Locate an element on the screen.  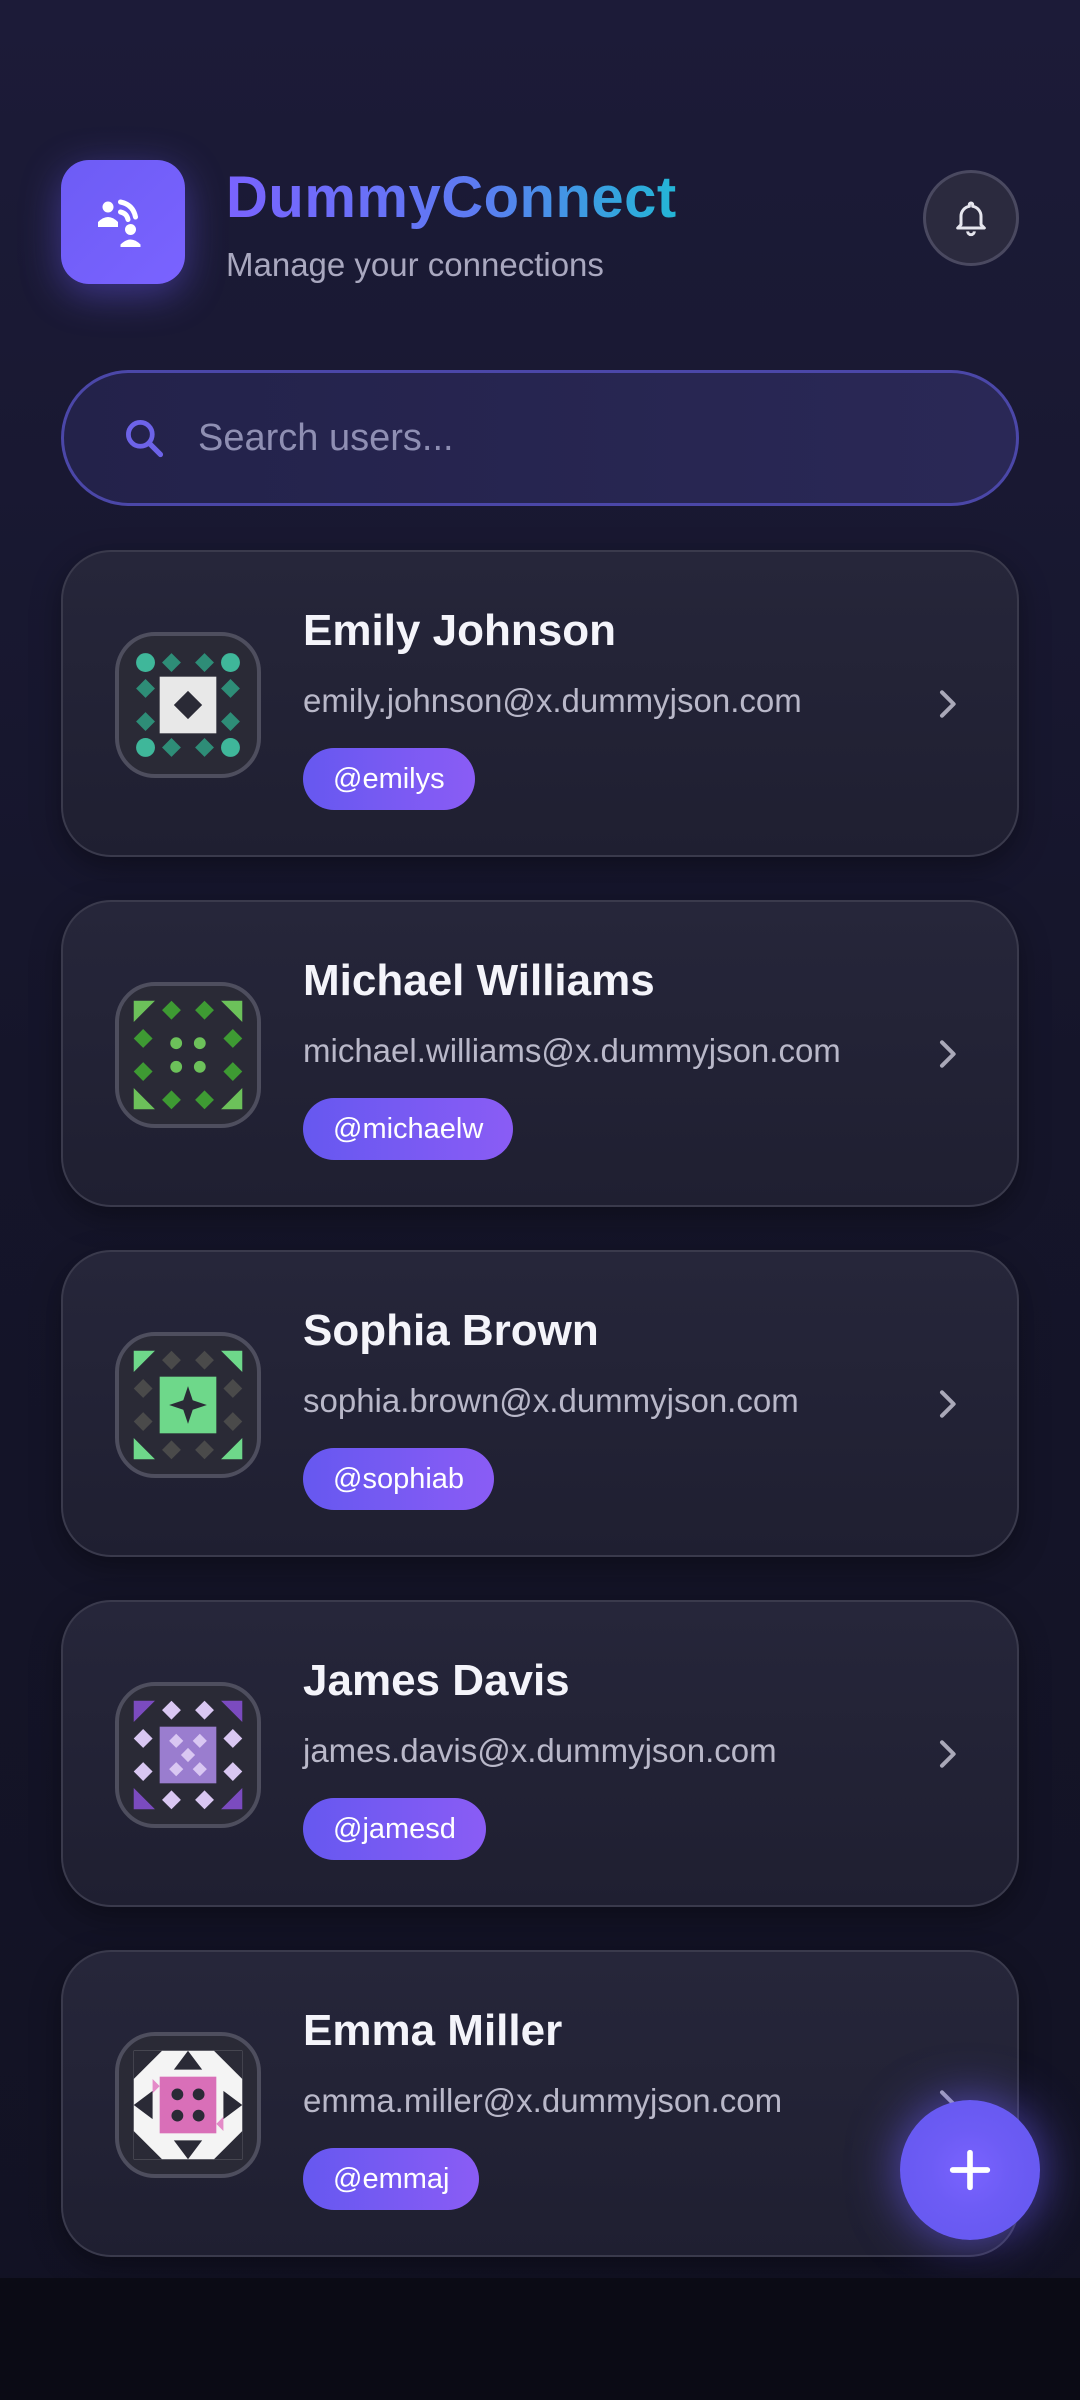
add-user-button is located at coordinates (970, 2170).